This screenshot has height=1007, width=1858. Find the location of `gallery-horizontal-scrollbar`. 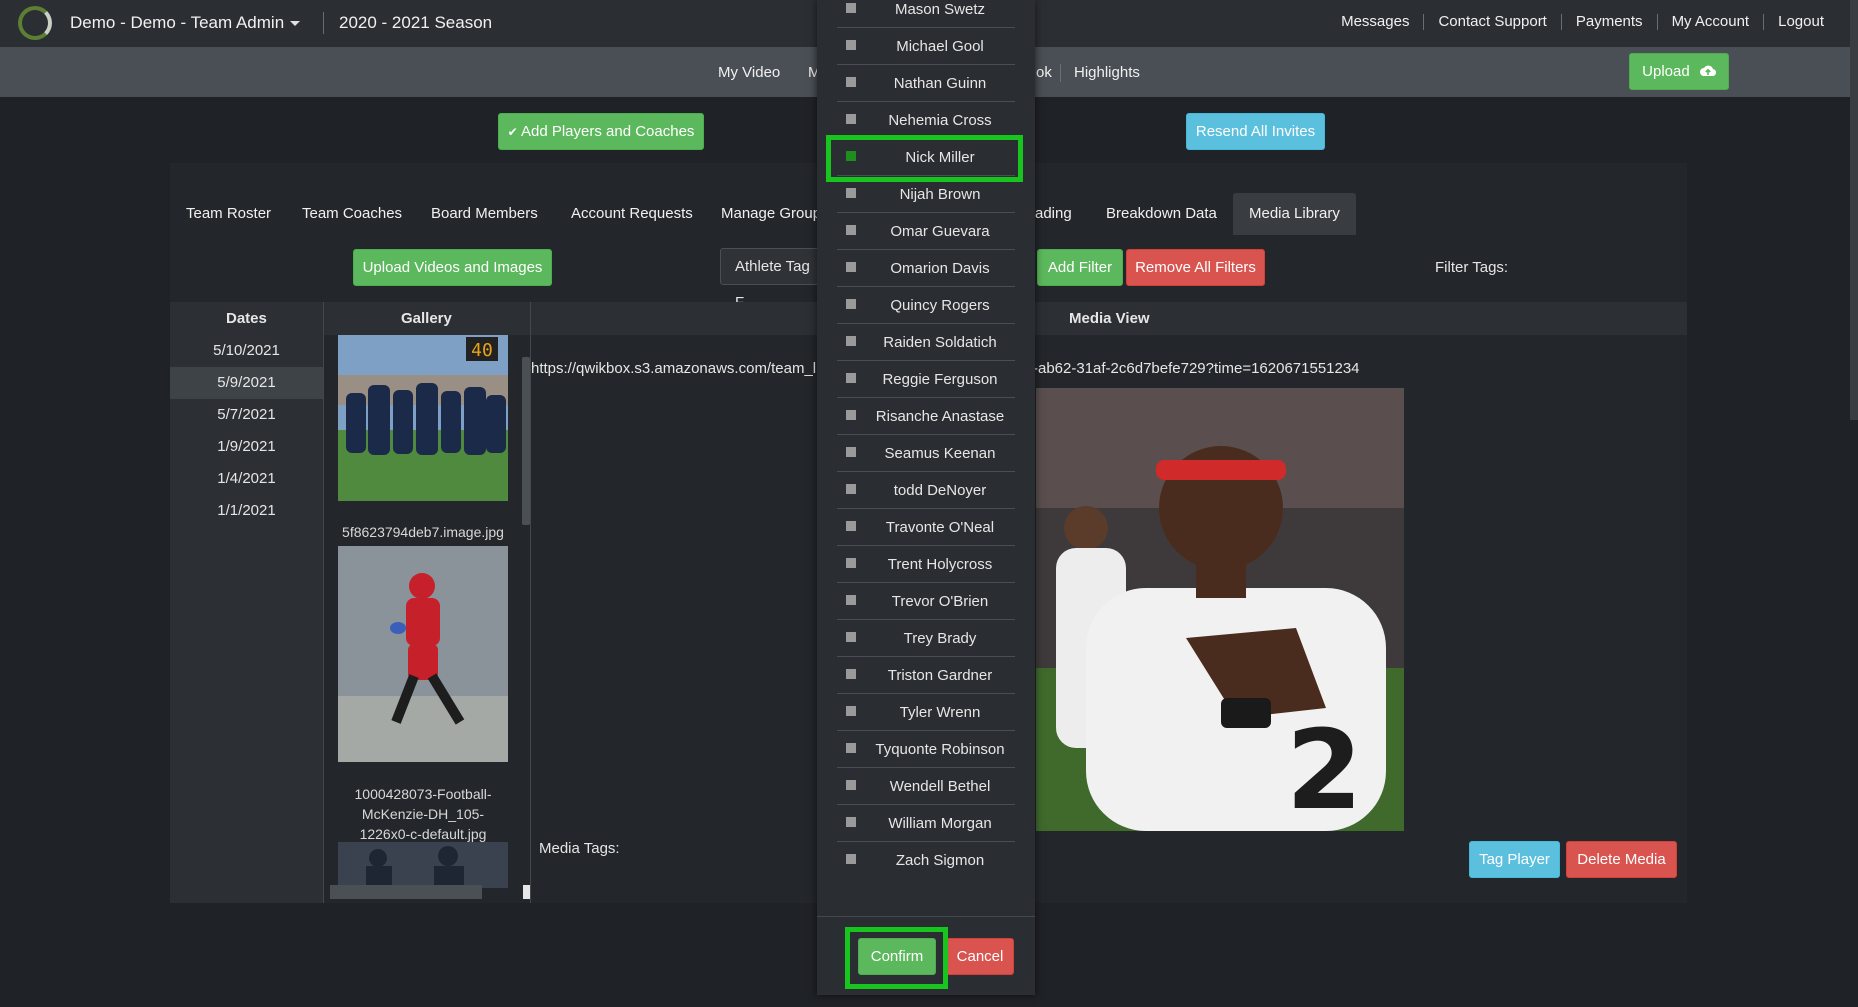

gallery-horizontal-scrollbar is located at coordinates (406, 892).